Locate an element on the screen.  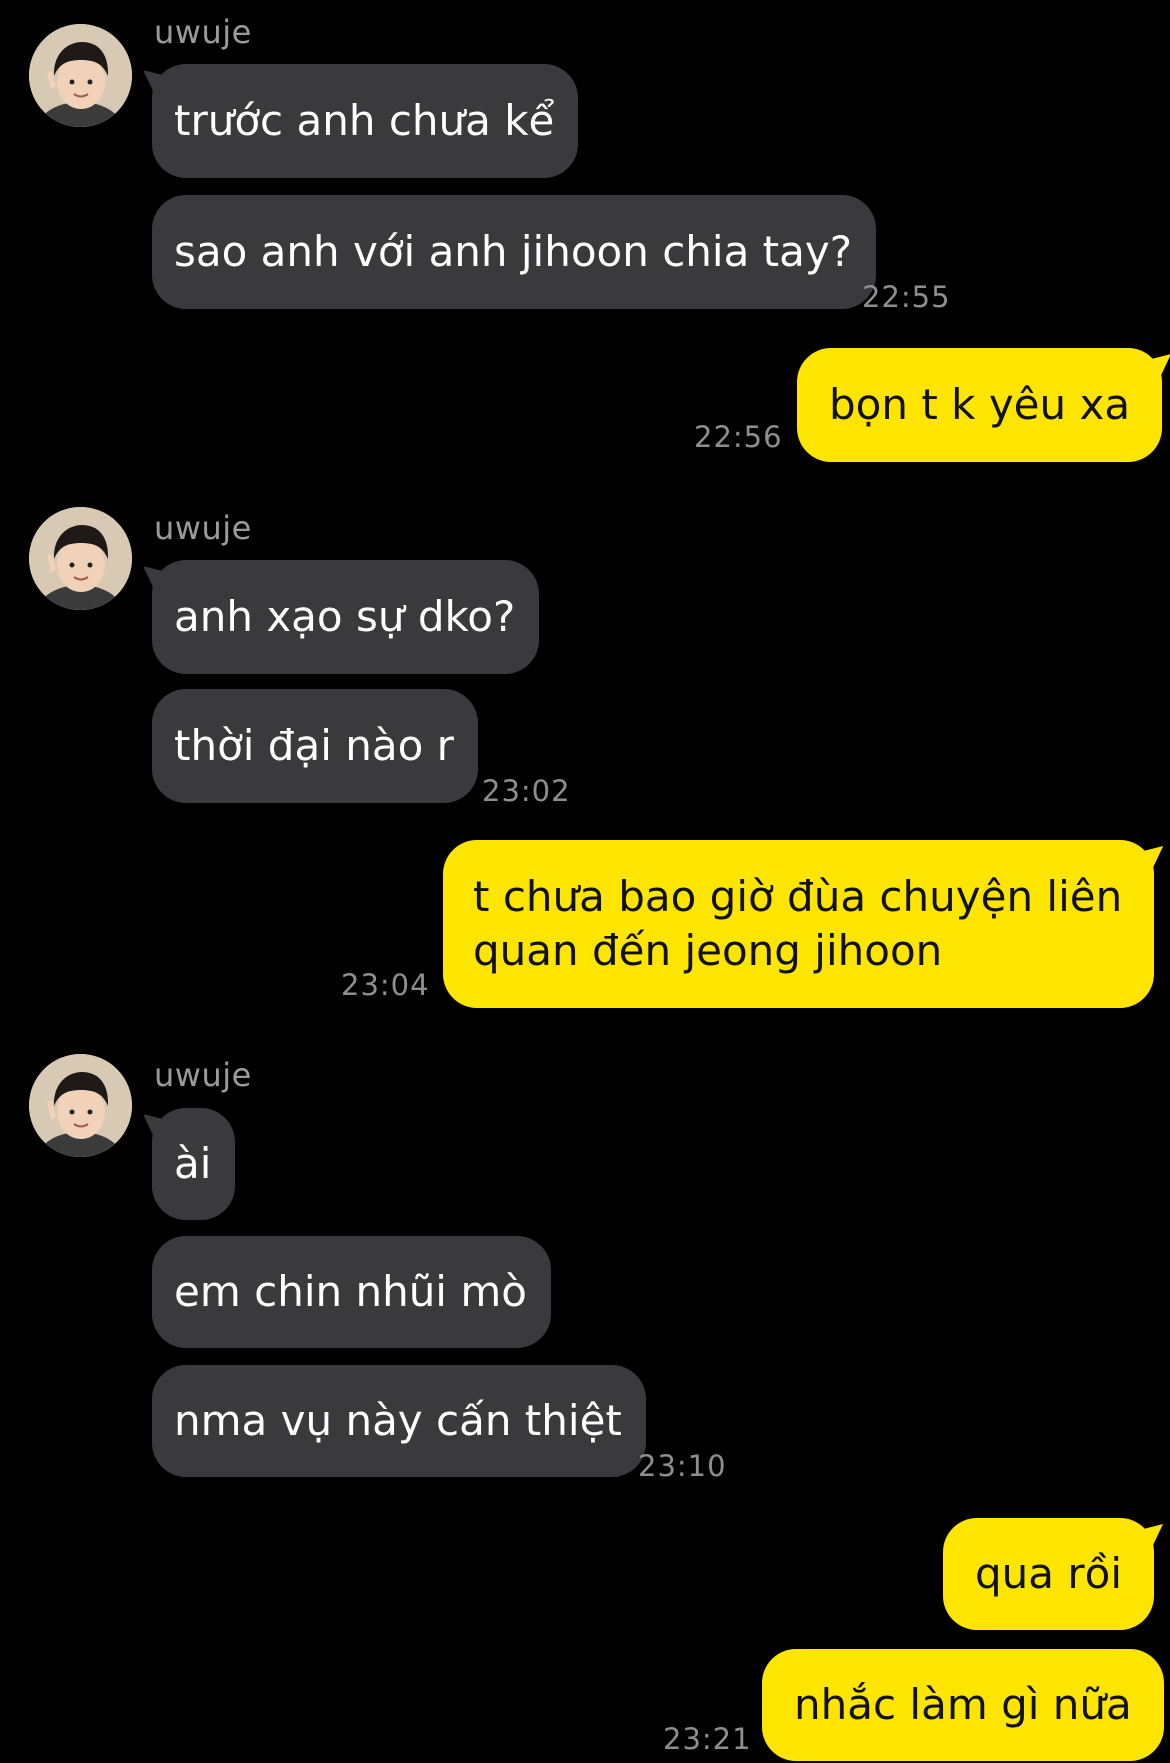
incoming-message-bubble: sao anh với anh jihoon chia tay? is located at coordinates (514, 252).